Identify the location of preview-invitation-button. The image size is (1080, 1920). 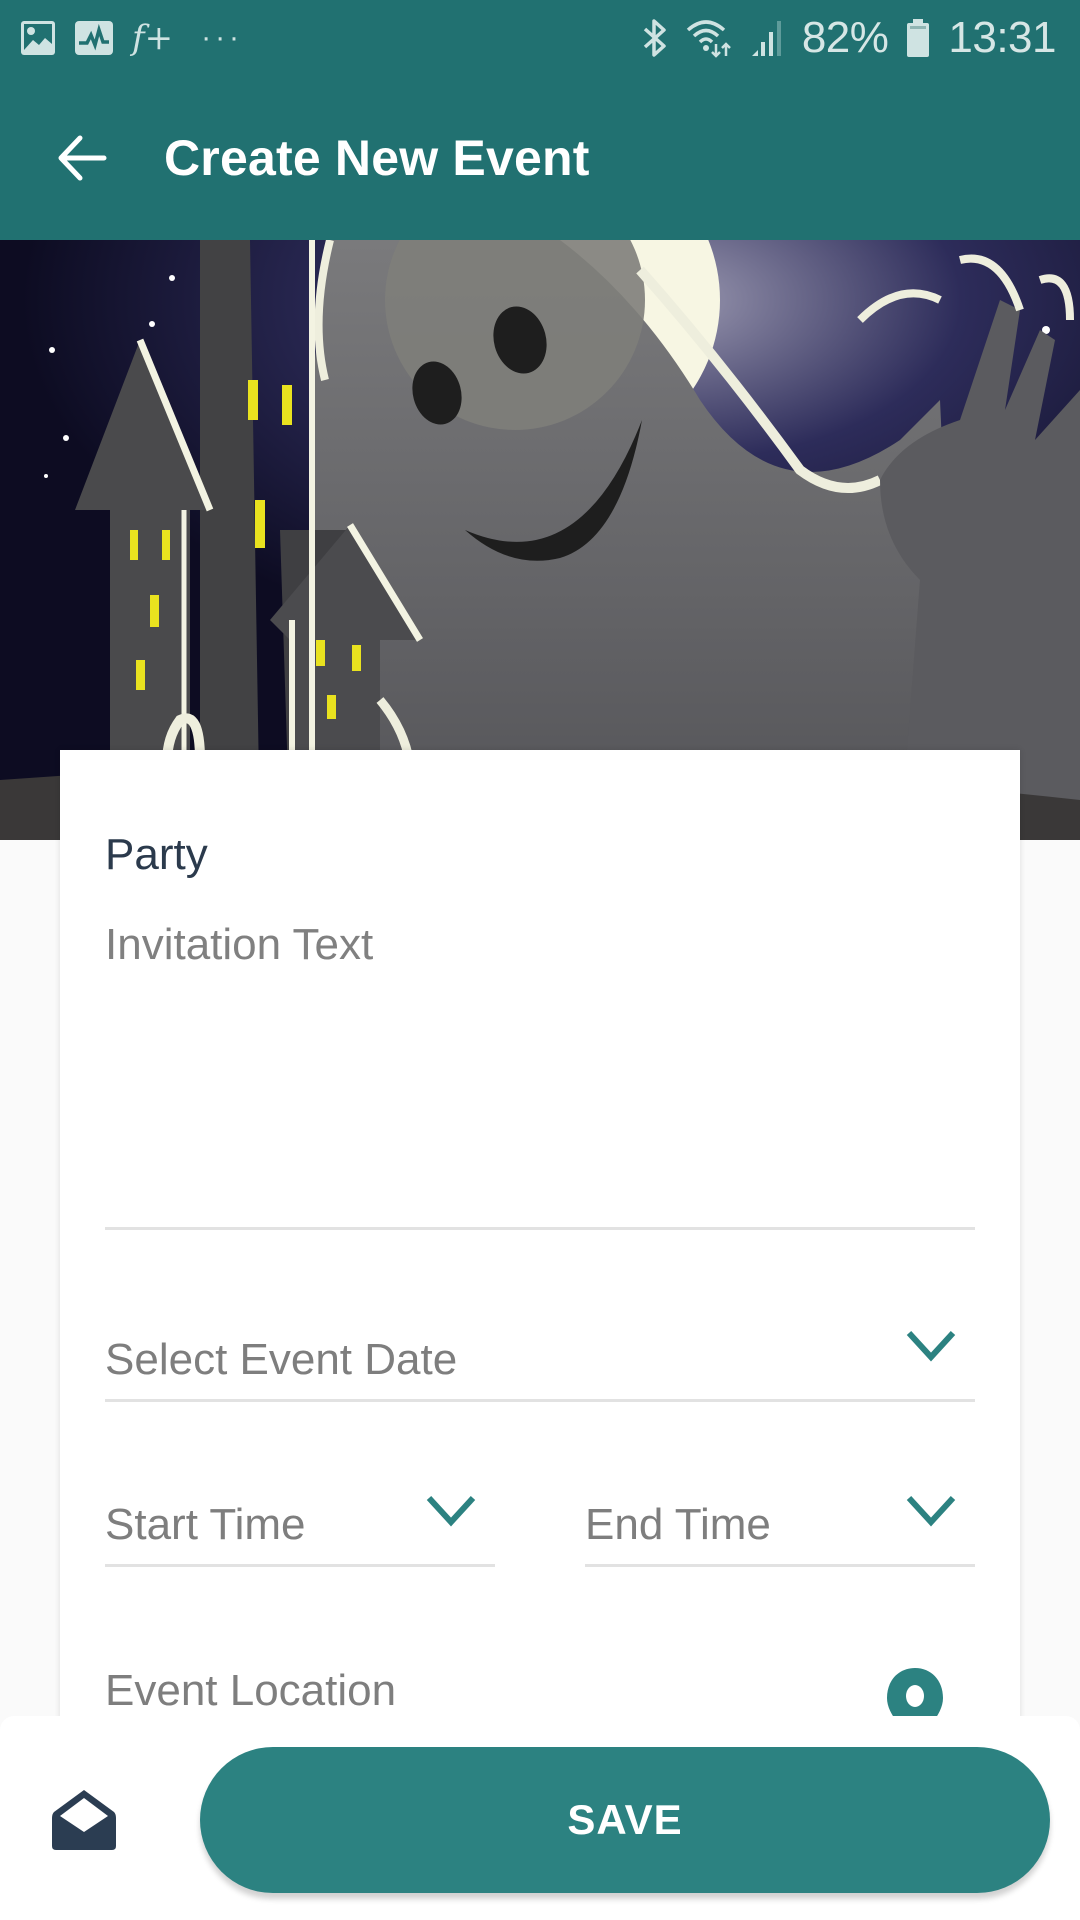
(84, 1820).